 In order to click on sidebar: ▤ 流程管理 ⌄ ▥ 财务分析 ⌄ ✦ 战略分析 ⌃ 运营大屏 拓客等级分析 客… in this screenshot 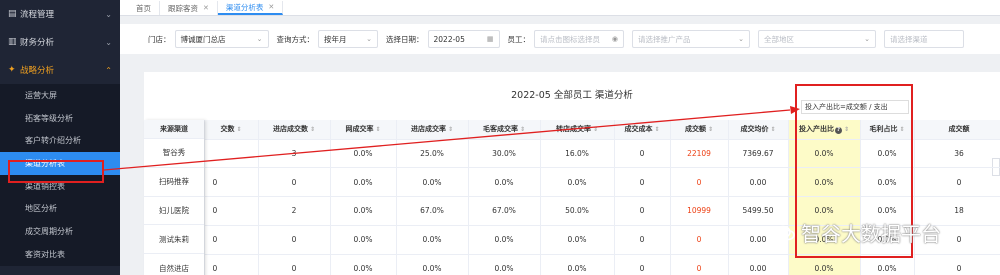, I will do `click(60, 137)`.